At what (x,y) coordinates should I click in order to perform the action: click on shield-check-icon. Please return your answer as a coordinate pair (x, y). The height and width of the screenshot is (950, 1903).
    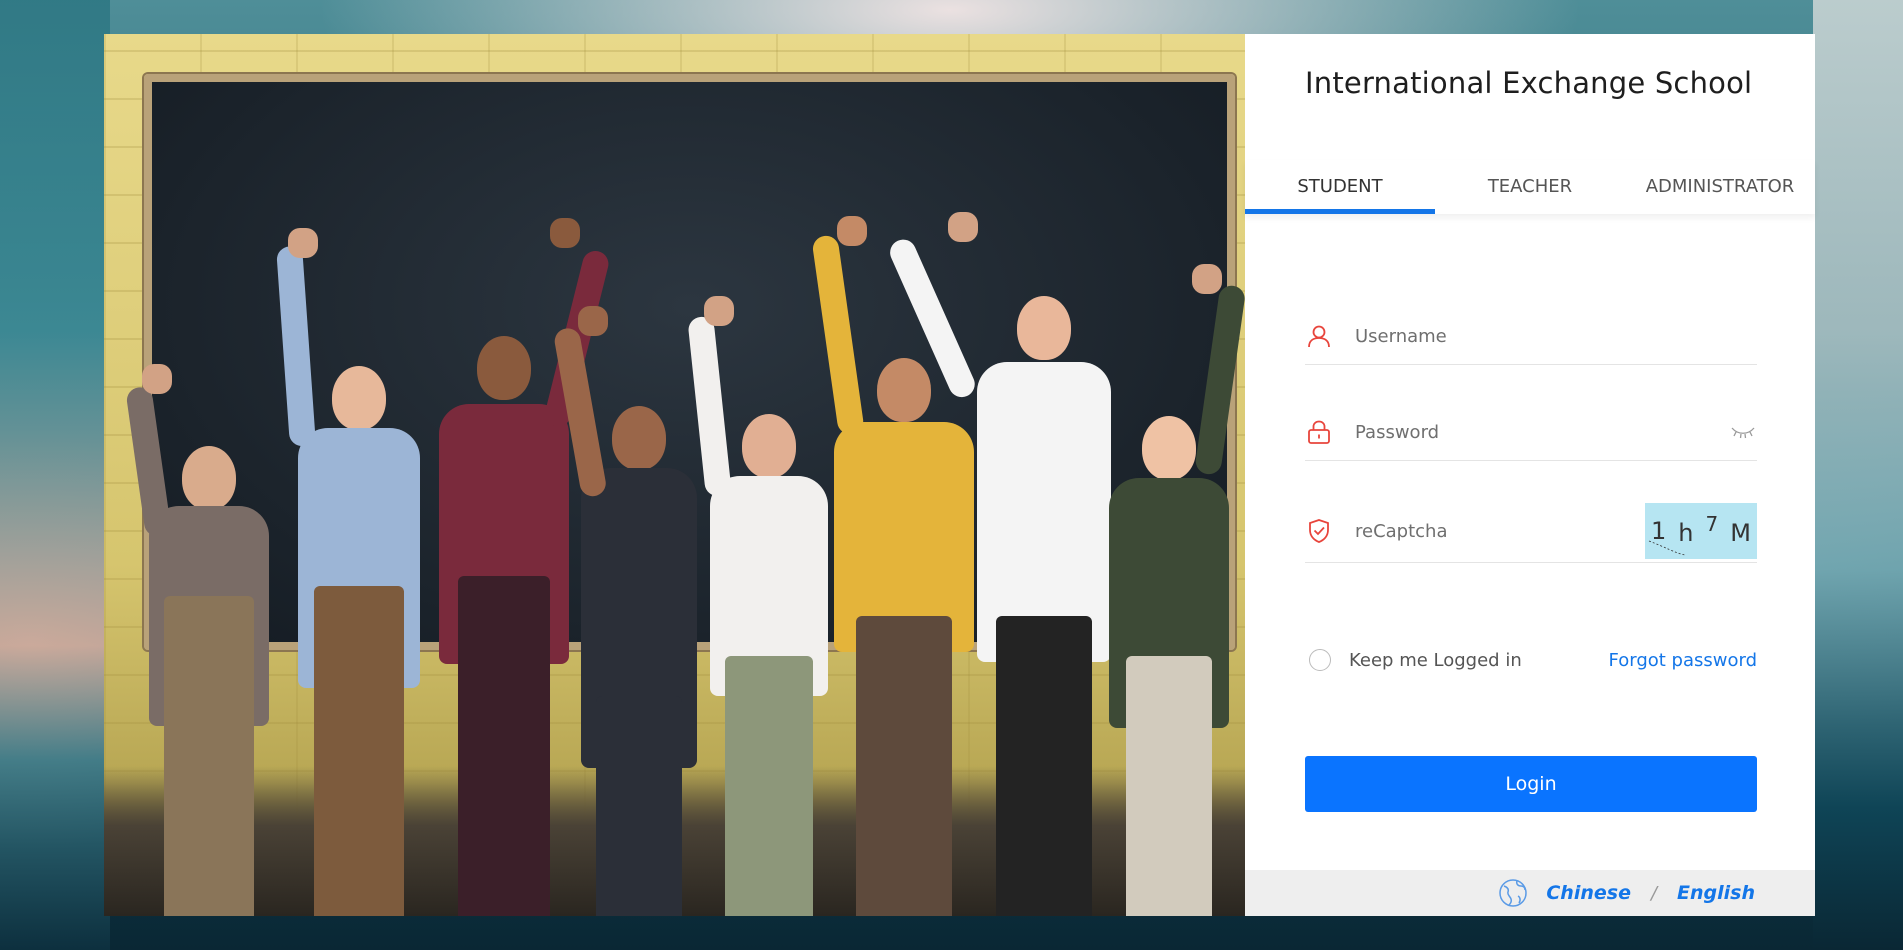
    Looking at the image, I should click on (1319, 531).